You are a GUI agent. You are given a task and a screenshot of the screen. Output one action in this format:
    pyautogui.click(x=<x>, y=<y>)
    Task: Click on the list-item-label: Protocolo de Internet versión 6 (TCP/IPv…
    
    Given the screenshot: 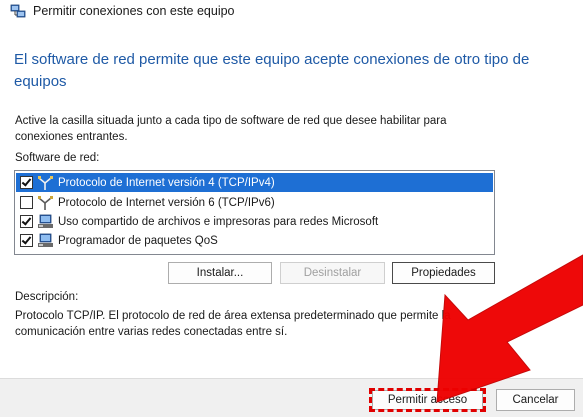 What is the action you would take?
    pyautogui.click(x=166, y=202)
    